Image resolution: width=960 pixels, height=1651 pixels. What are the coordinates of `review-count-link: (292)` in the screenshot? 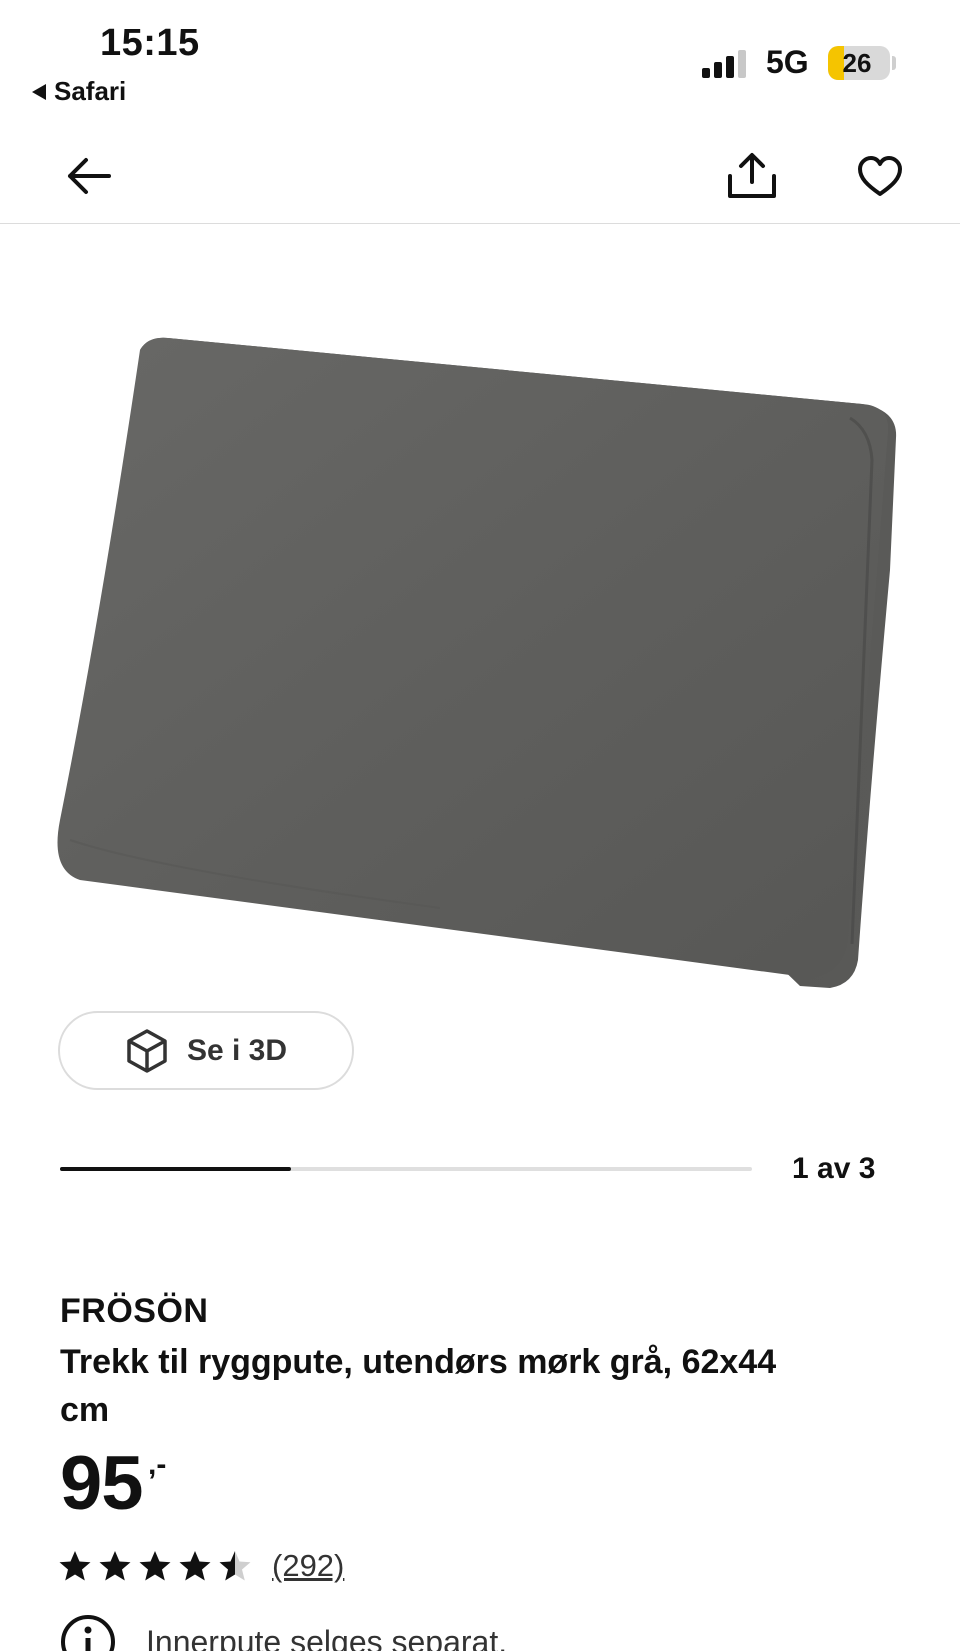 It's located at (308, 1566).